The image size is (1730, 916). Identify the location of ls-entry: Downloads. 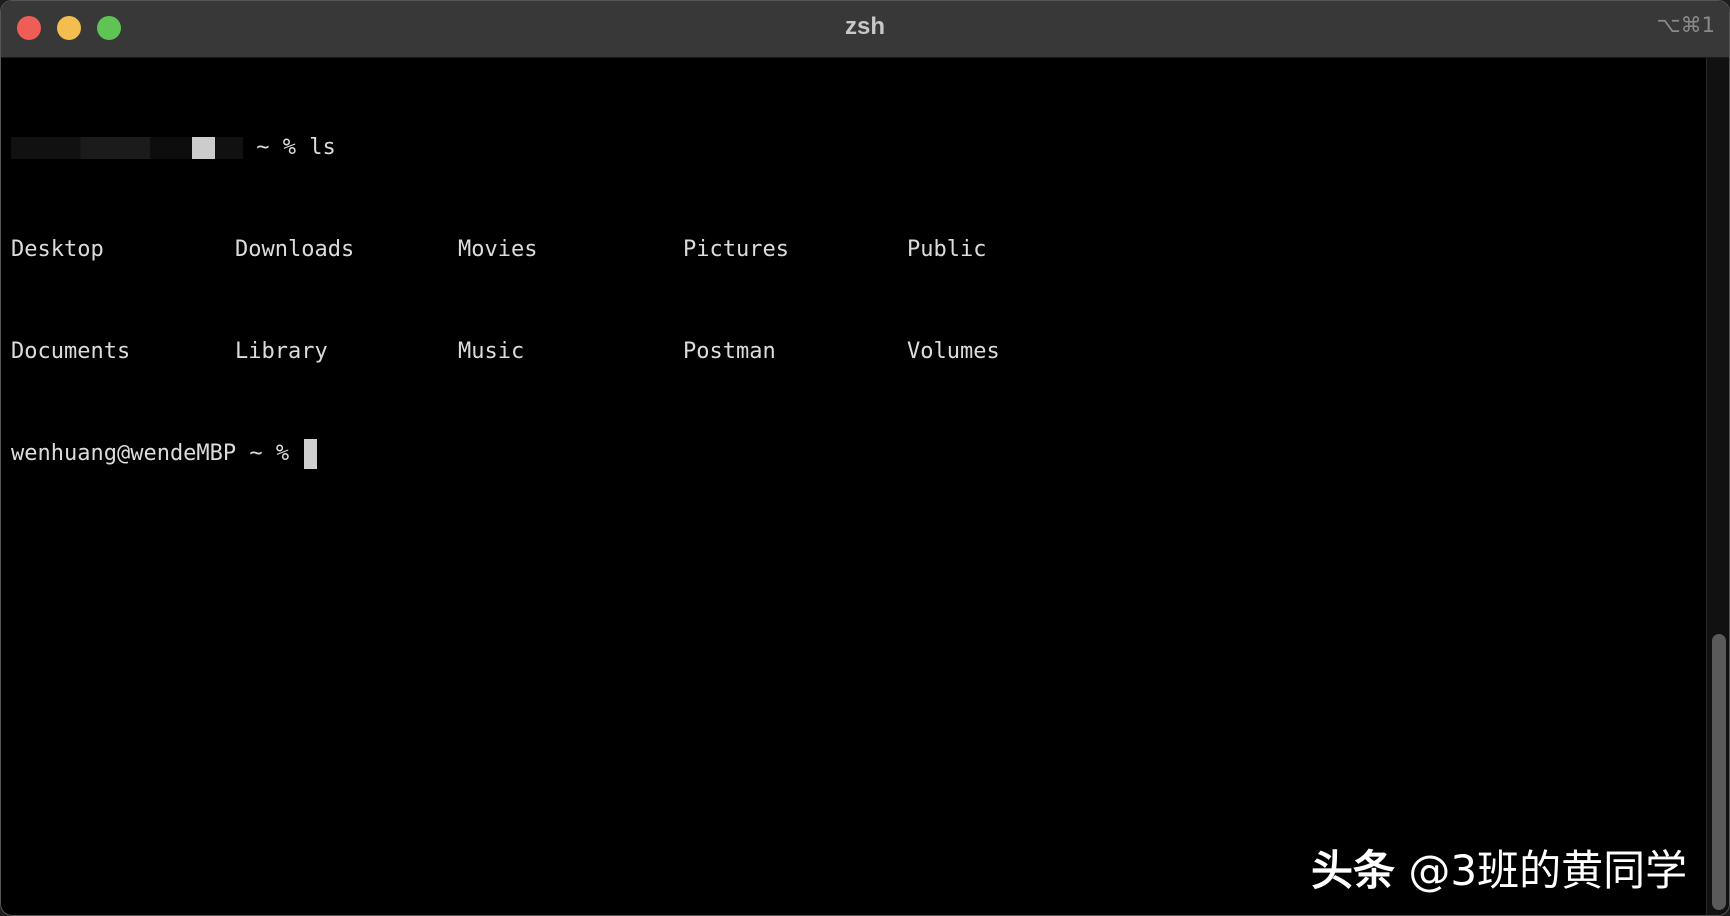
(295, 249).